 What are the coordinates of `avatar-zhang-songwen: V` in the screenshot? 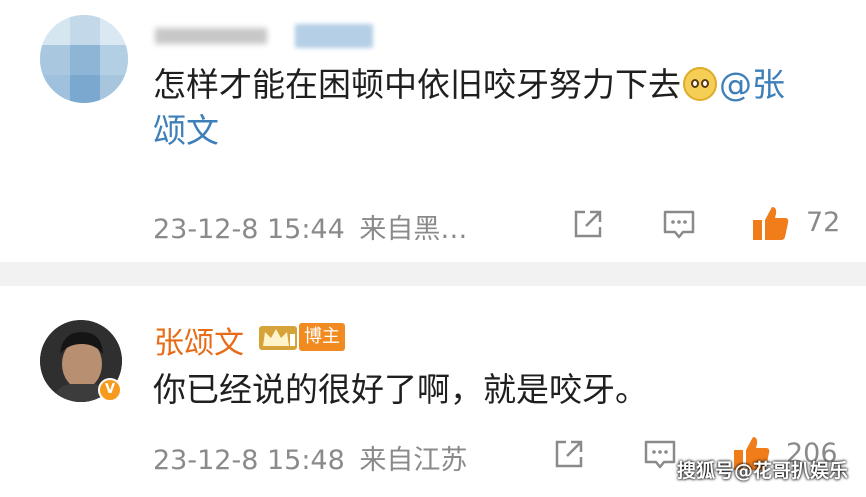 It's located at (81, 361).